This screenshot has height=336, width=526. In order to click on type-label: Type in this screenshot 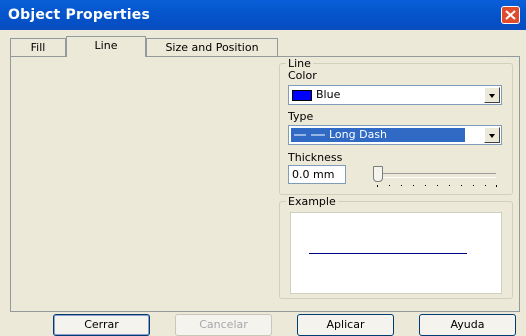, I will do `click(301, 116)`.